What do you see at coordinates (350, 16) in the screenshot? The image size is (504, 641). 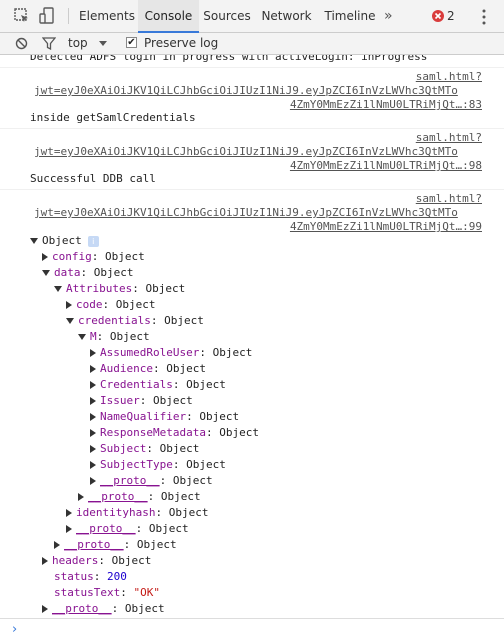 I see `tab-timeline: Timeline` at bounding box center [350, 16].